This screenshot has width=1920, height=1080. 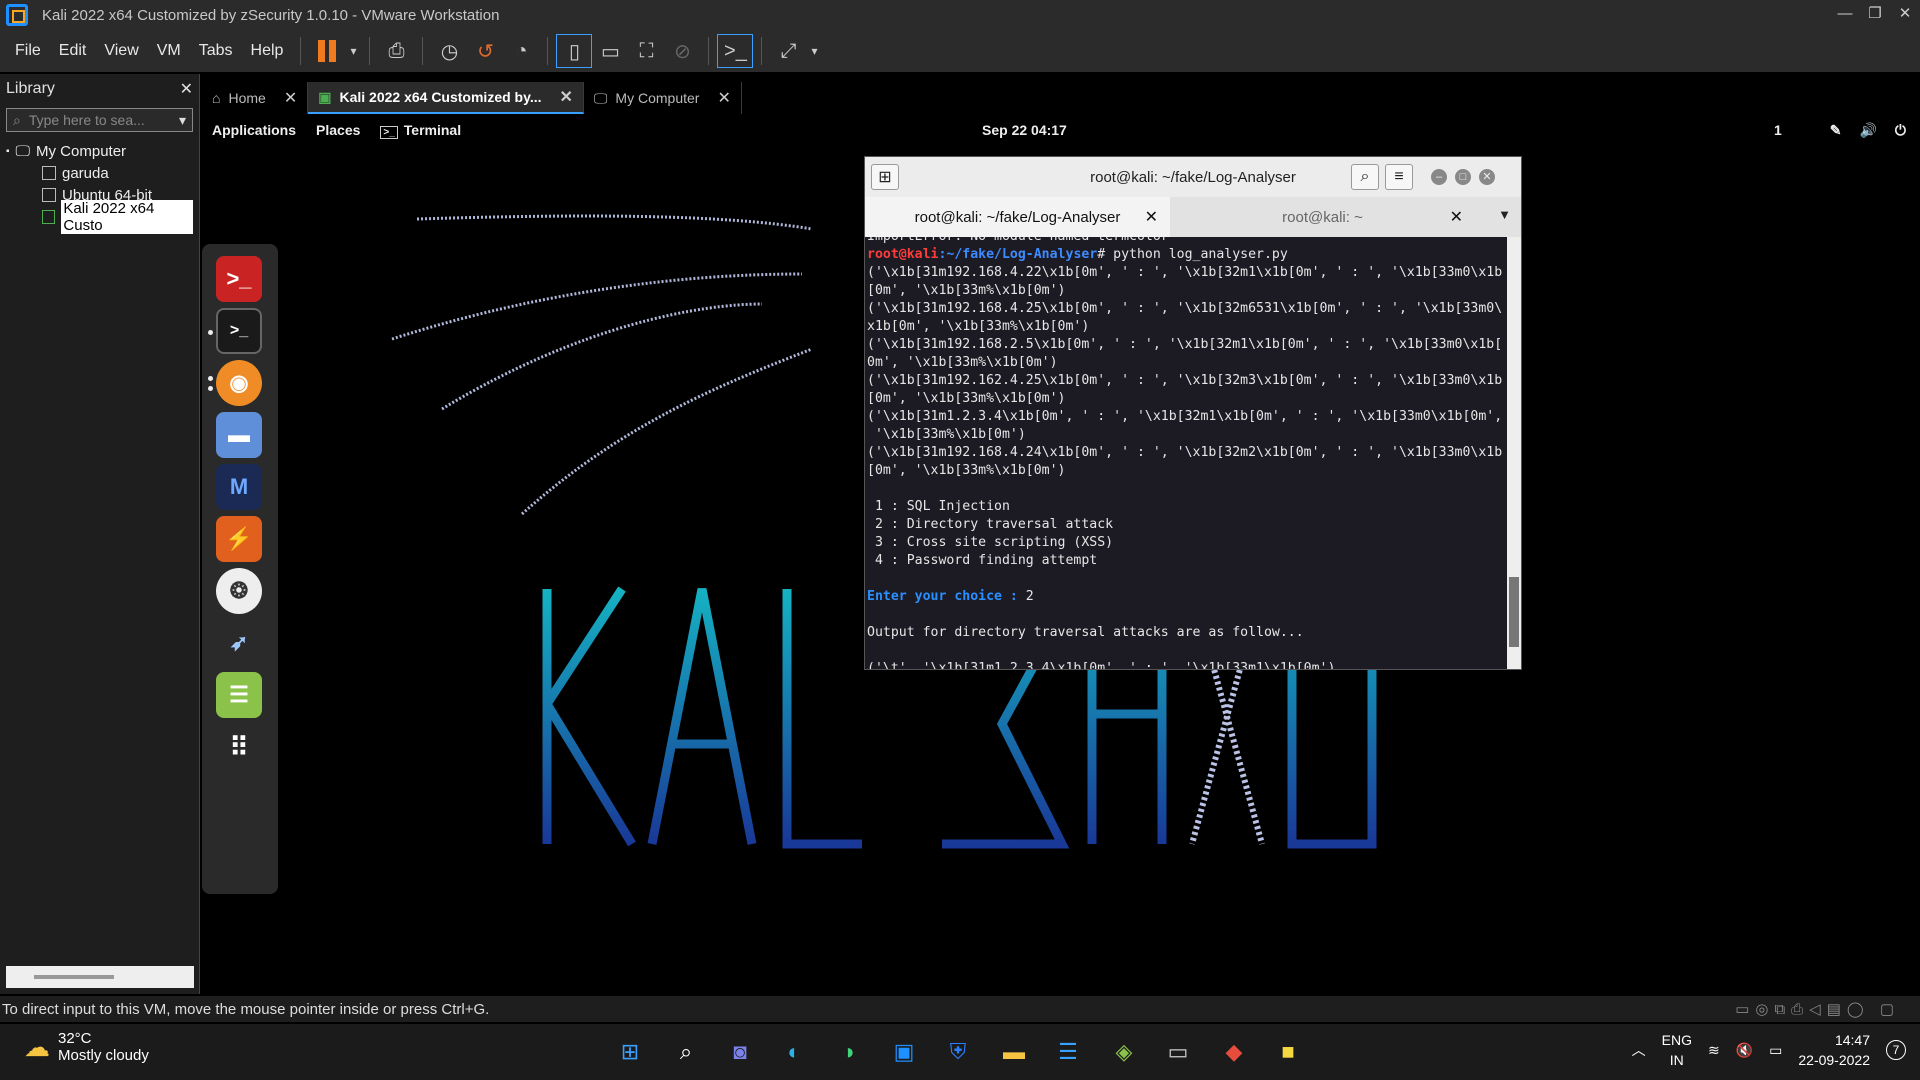 I want to click on language-indicator: ENG IN, so click(x=1677, y=1050).